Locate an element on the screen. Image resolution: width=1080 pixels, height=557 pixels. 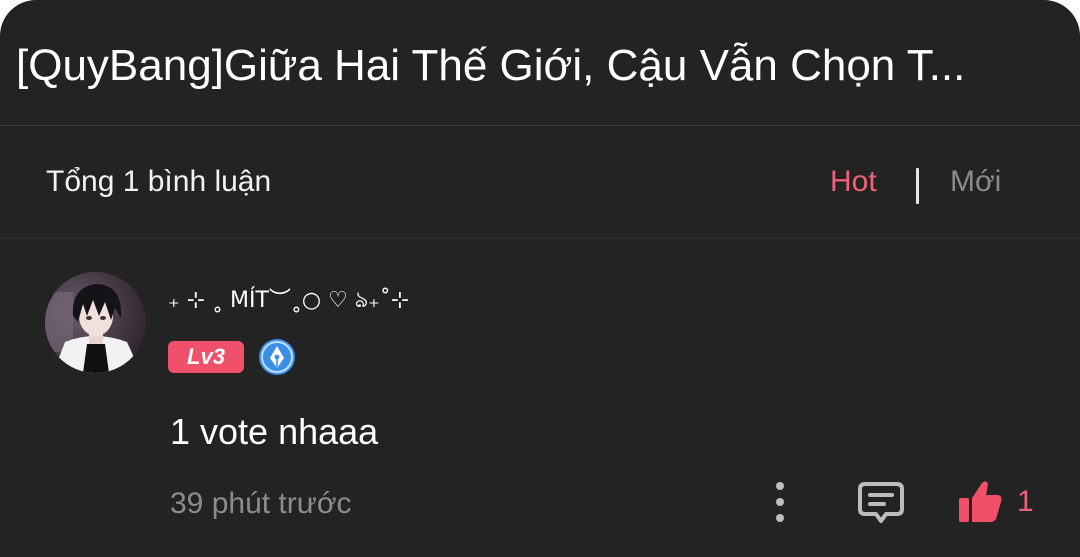
pen-nib-badge-icon is located at coordinates (277, 357).